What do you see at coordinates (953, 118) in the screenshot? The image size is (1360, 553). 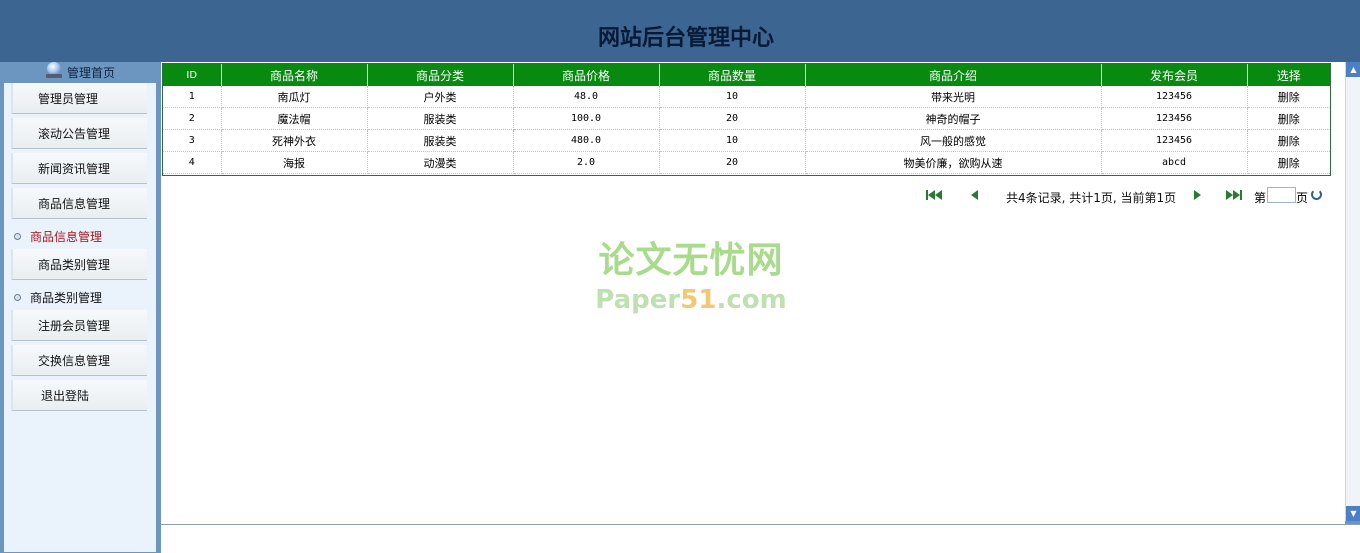 I see `cell-description: 神奇的帽子` at bounding box center [953, 118].